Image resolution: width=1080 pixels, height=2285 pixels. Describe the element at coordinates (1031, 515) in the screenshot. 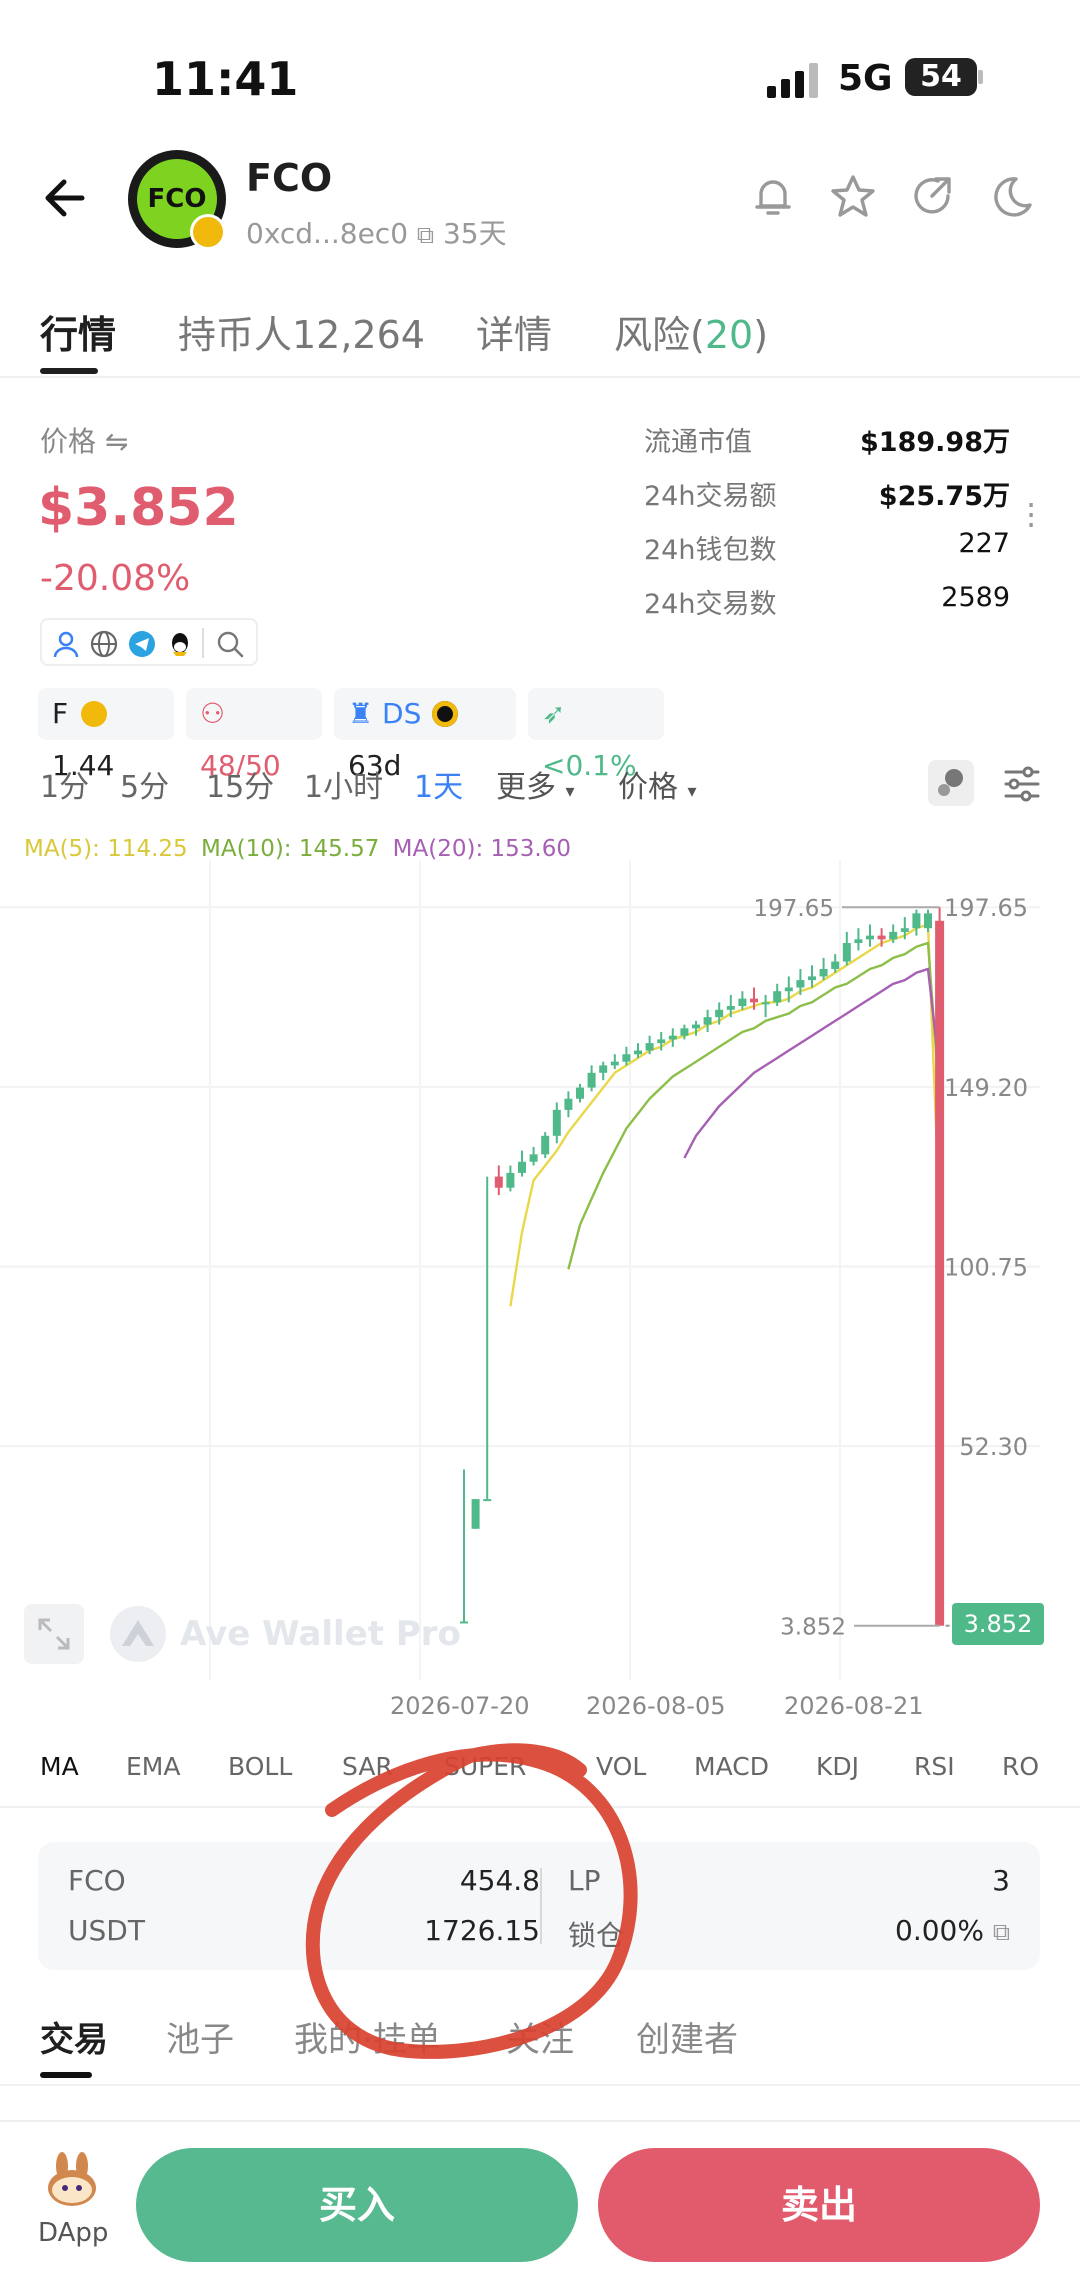

I see `more-vertical-icon: · · ·` at that location.